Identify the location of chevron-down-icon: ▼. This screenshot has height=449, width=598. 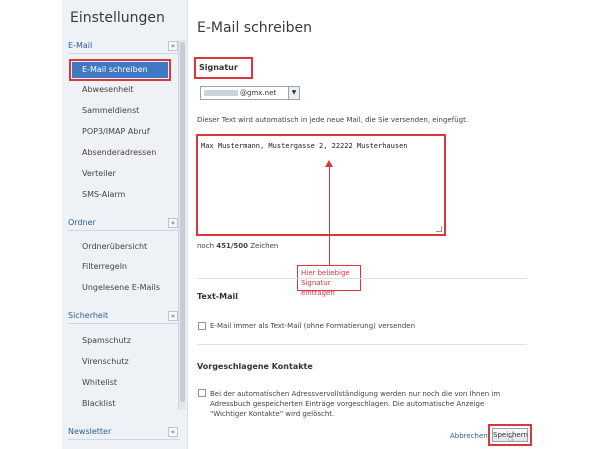
(293, 93).